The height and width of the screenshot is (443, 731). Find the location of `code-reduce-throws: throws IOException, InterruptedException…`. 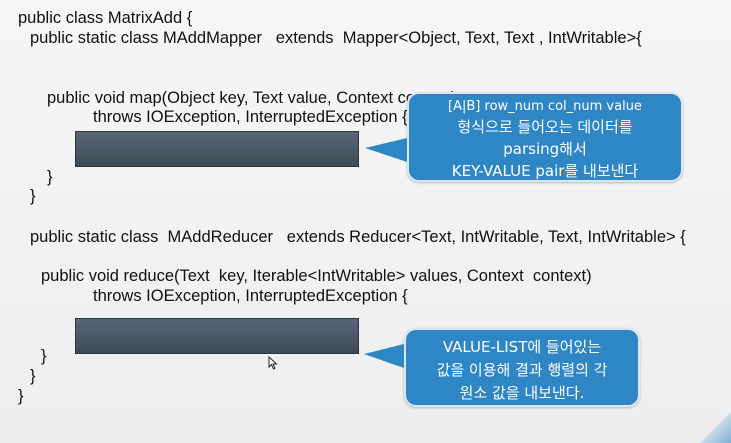

code-reduce-throws: throws IOException, InterruptedException… is located at coordinates (250, 296).